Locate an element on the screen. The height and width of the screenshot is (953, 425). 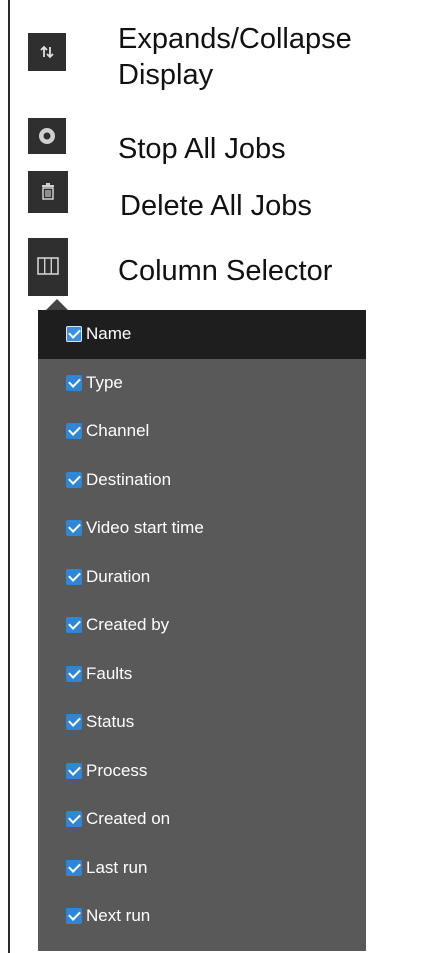
column-option-process: Process is located at coordinates (202, 771).